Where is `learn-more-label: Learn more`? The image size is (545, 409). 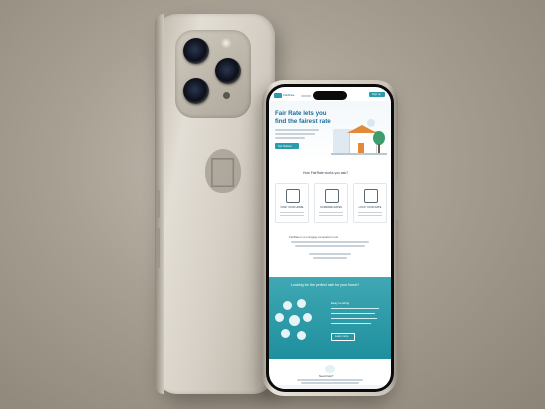
learn-more-label: Learn more is located at coordinates (342, 336).